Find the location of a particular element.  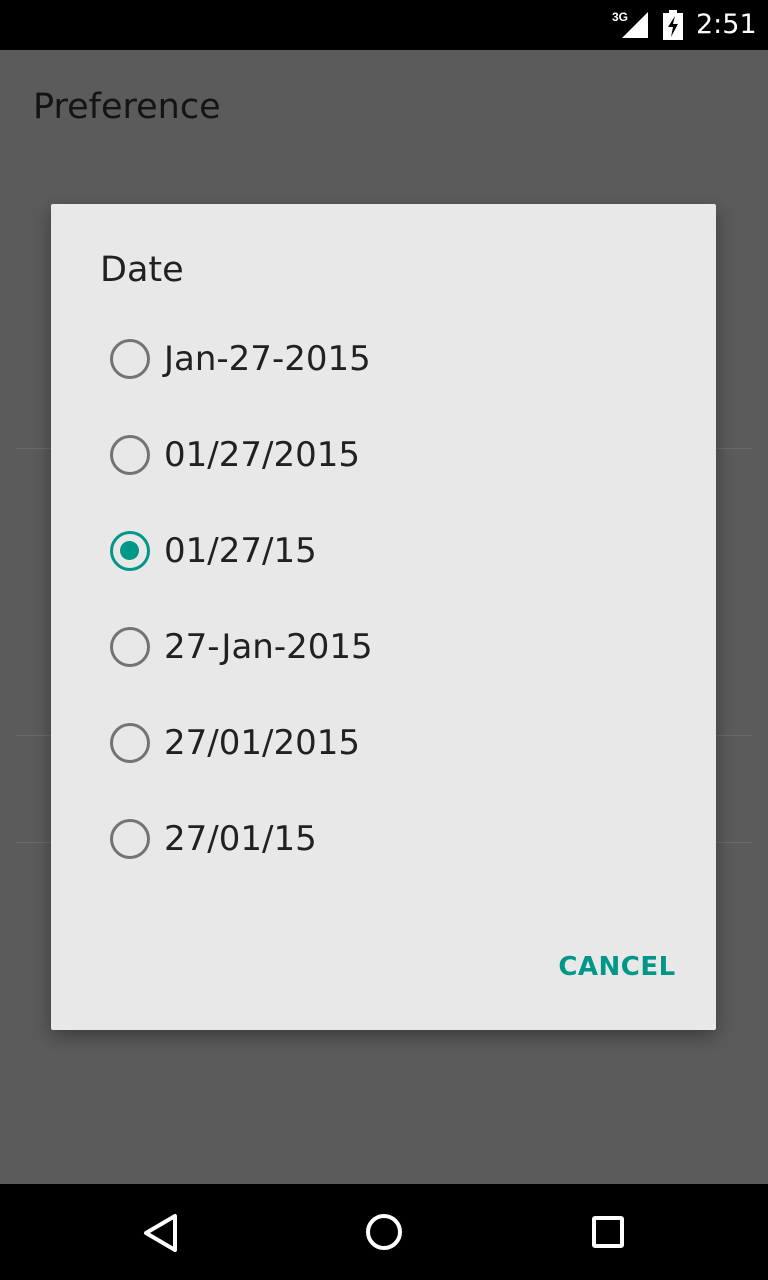

page-title: Preference is located at coordinates (127, 107).